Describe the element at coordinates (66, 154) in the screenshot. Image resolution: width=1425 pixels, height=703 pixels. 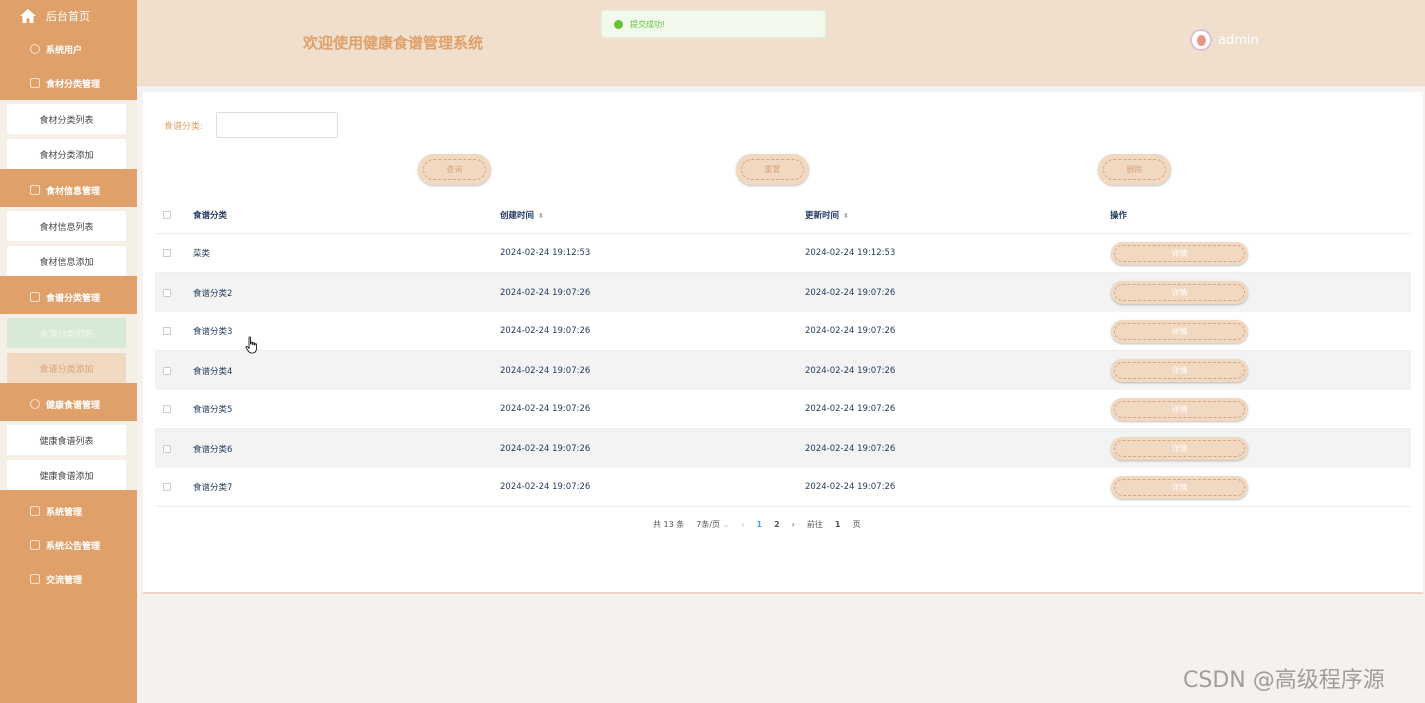
I see `sidebar-item-ingredient-category-add: 食材分类添加` at that location.